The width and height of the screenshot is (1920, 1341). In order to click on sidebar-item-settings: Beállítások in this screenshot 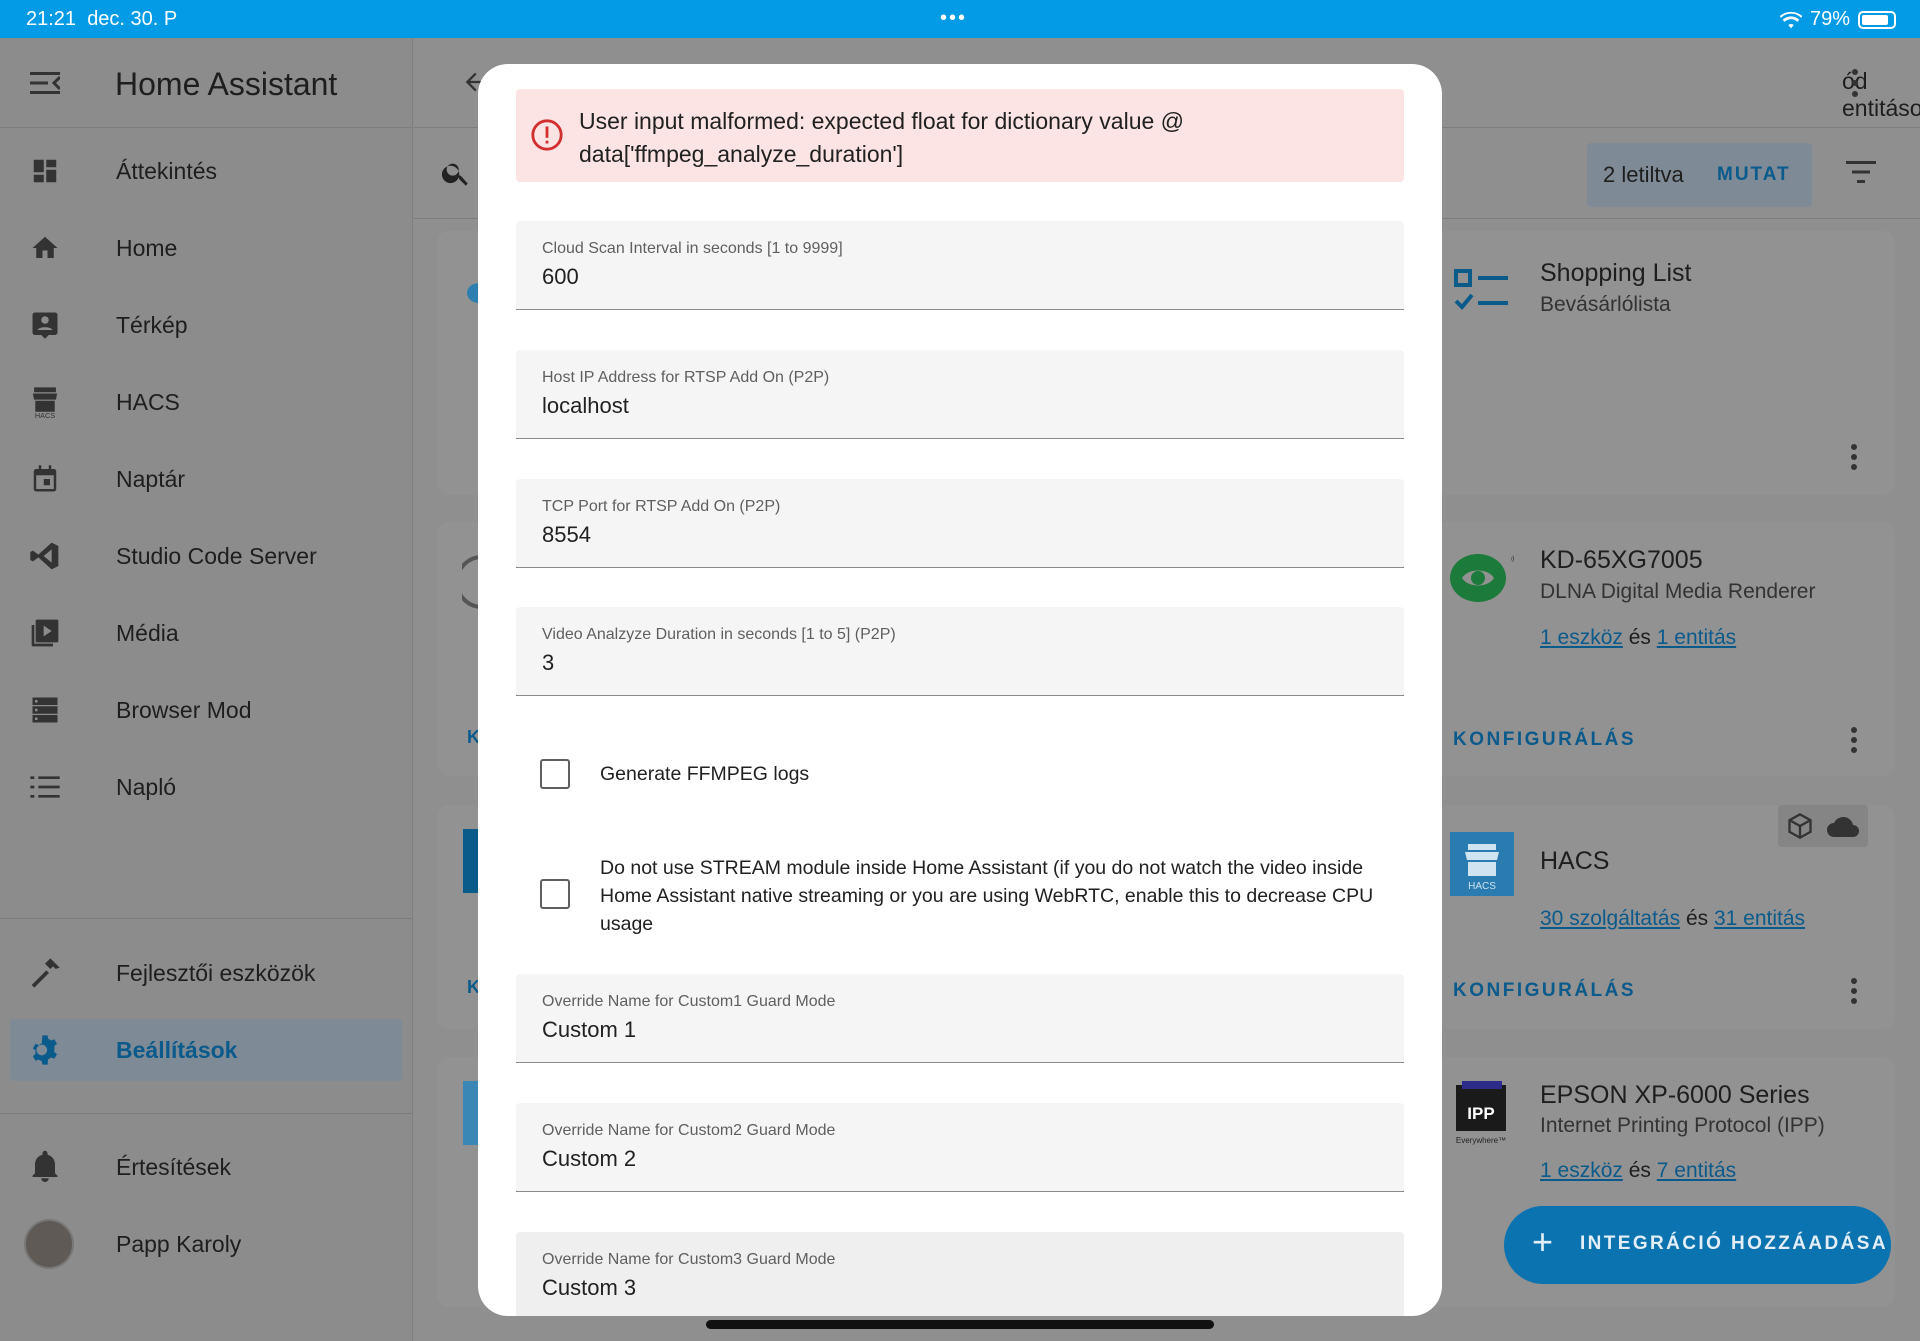, I will do `click(206, 1050)`.